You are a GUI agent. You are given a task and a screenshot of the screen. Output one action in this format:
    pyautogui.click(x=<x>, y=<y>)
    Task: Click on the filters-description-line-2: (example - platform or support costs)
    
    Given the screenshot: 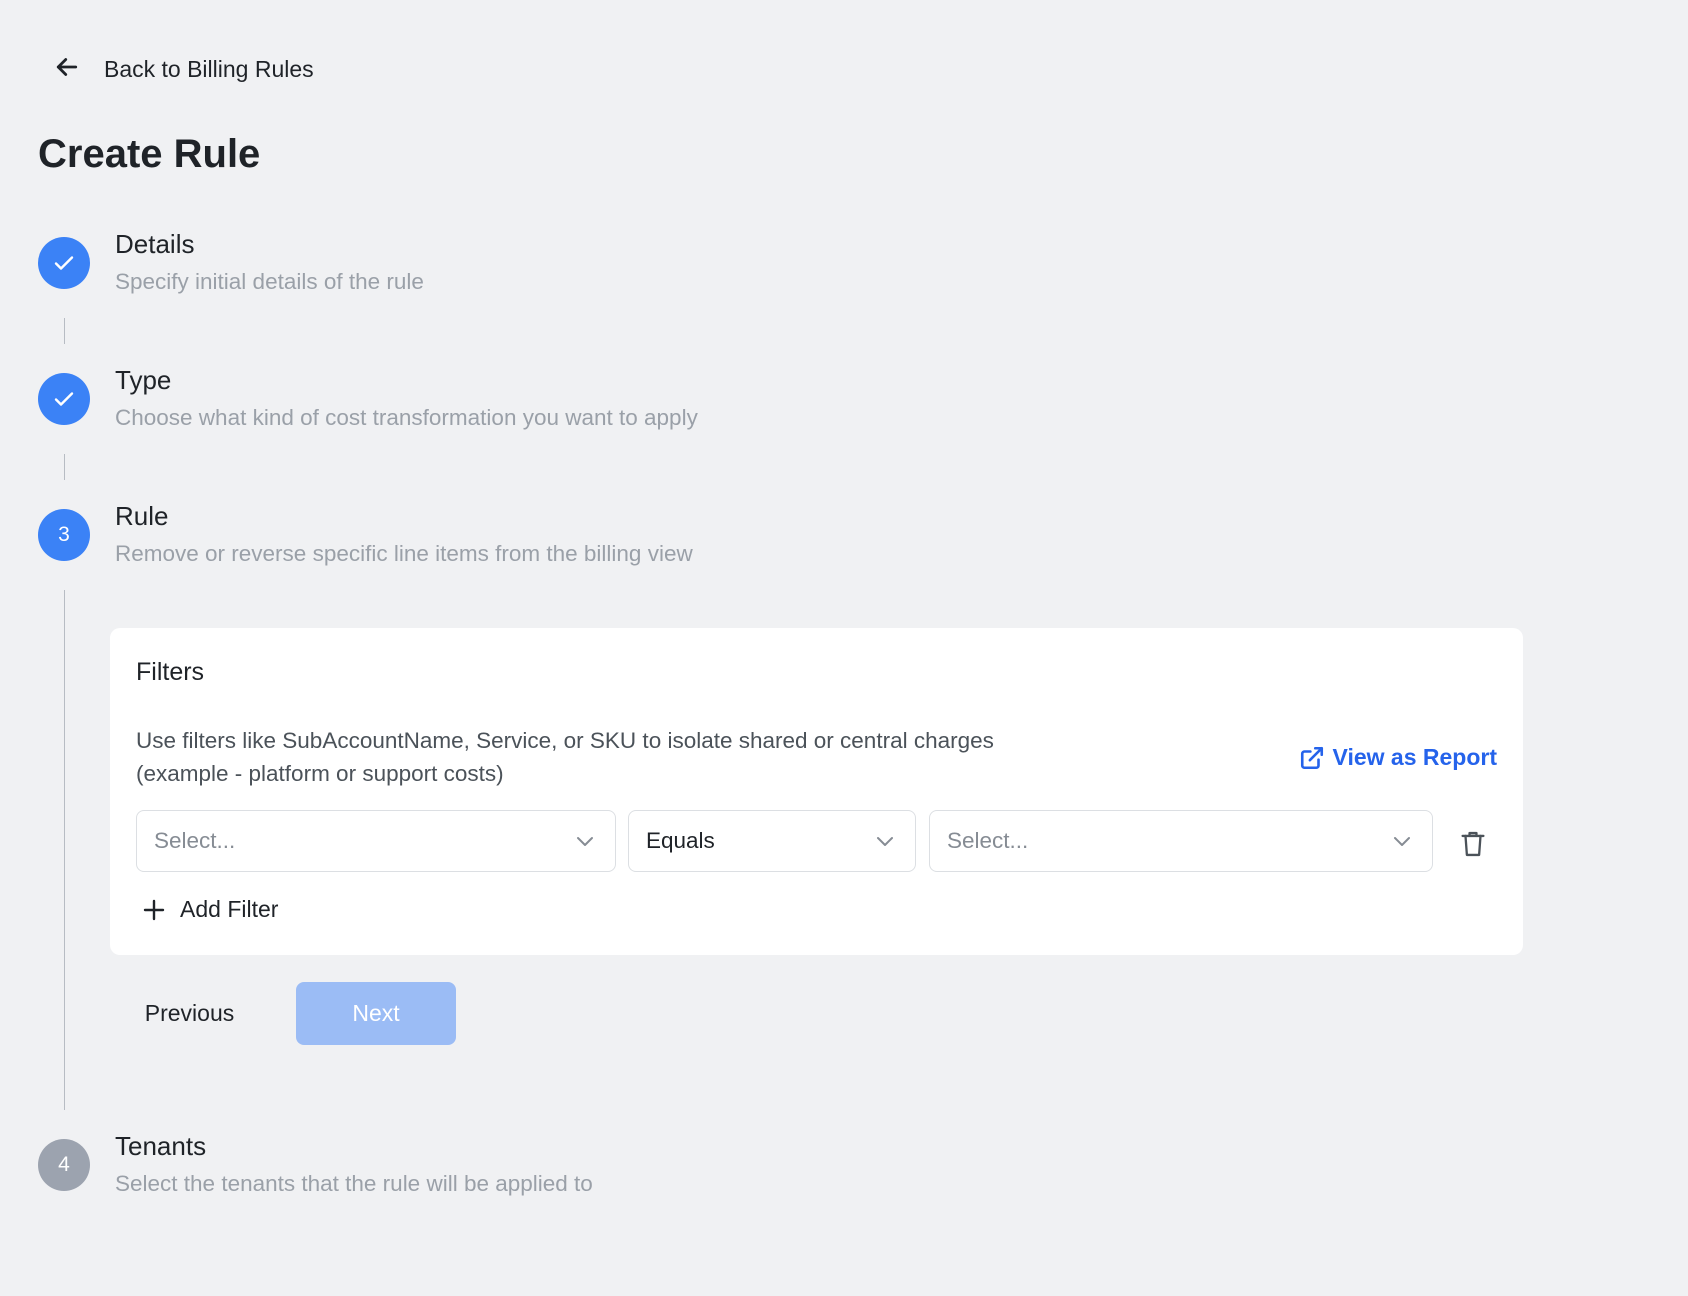 What is the action you would take?
    pyautogui.click(x=320, y=773)
    